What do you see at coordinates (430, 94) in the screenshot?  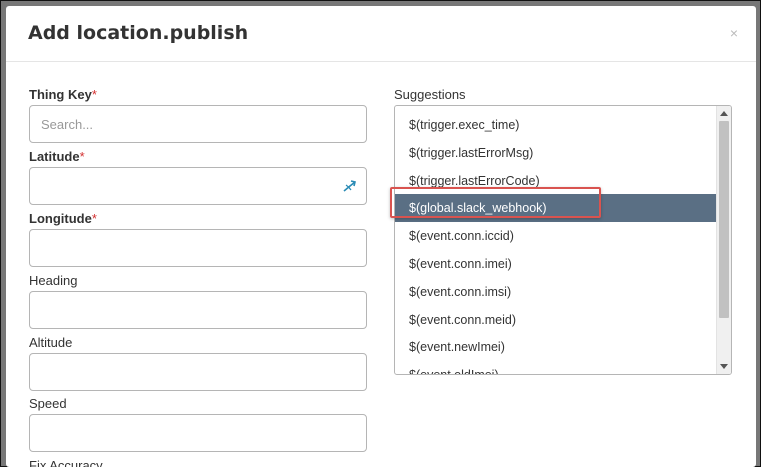 I see `suggestions-label: Suggestions` at bounding box center [430, 94].